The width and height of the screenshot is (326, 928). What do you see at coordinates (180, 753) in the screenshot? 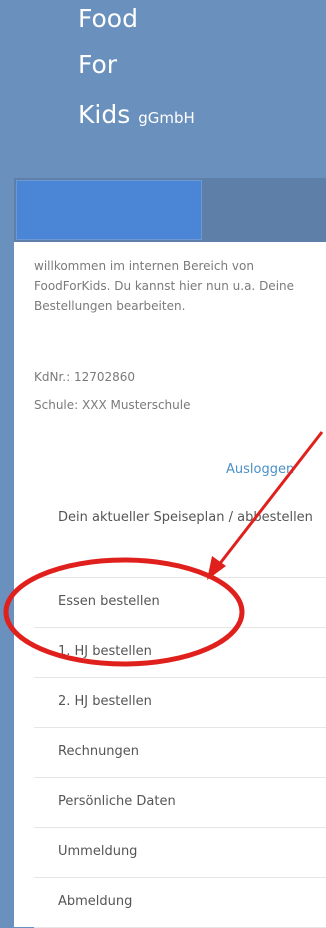
I see `menu-item-rechnungen: Rechnungen` at bounding box center [180, 753].